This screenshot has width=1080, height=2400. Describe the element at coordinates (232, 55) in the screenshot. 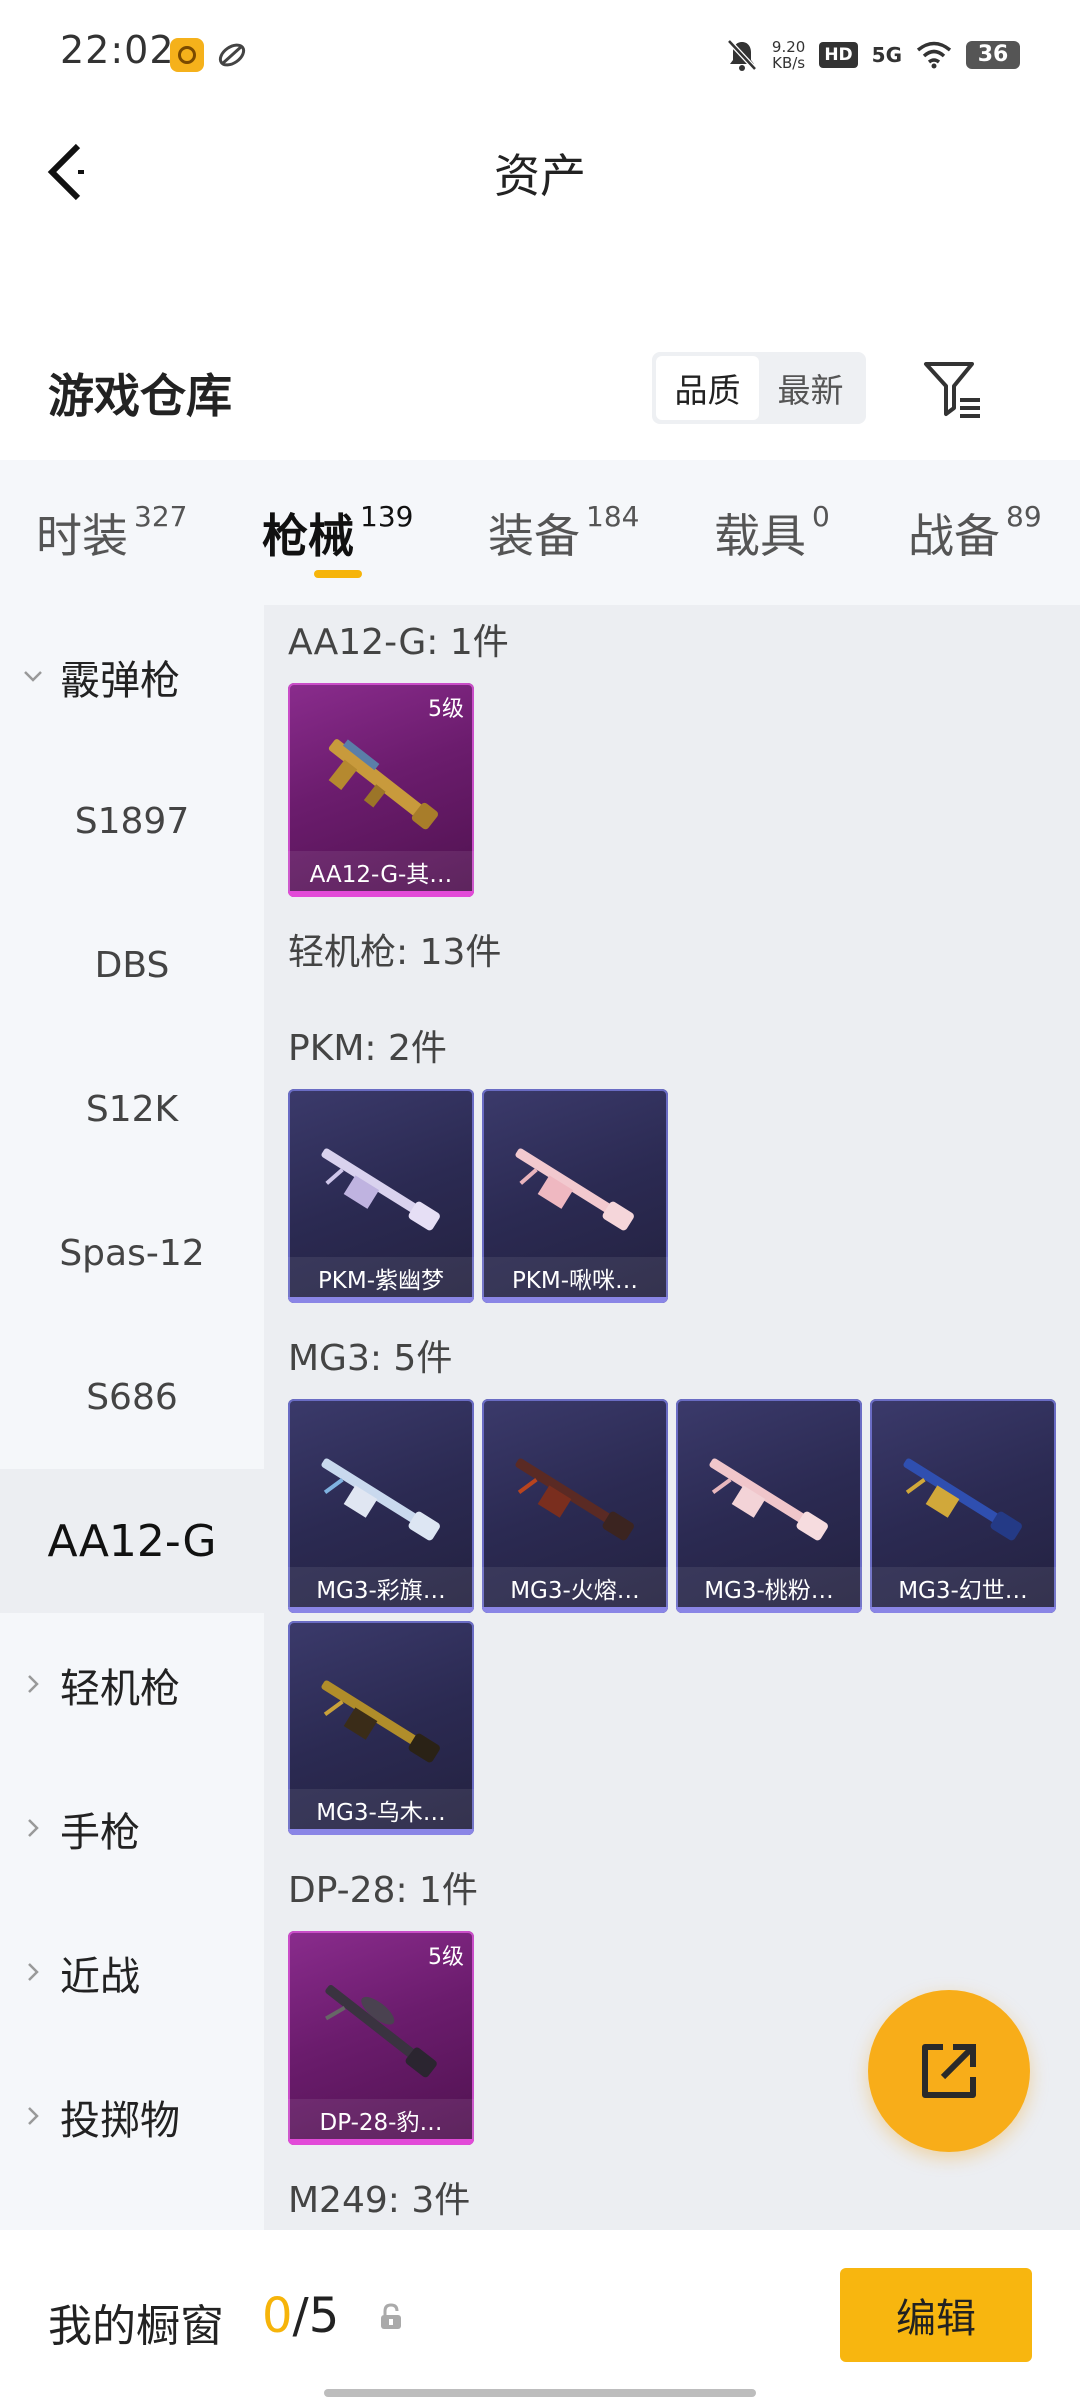

I see `leaf-app-icon` at that location.